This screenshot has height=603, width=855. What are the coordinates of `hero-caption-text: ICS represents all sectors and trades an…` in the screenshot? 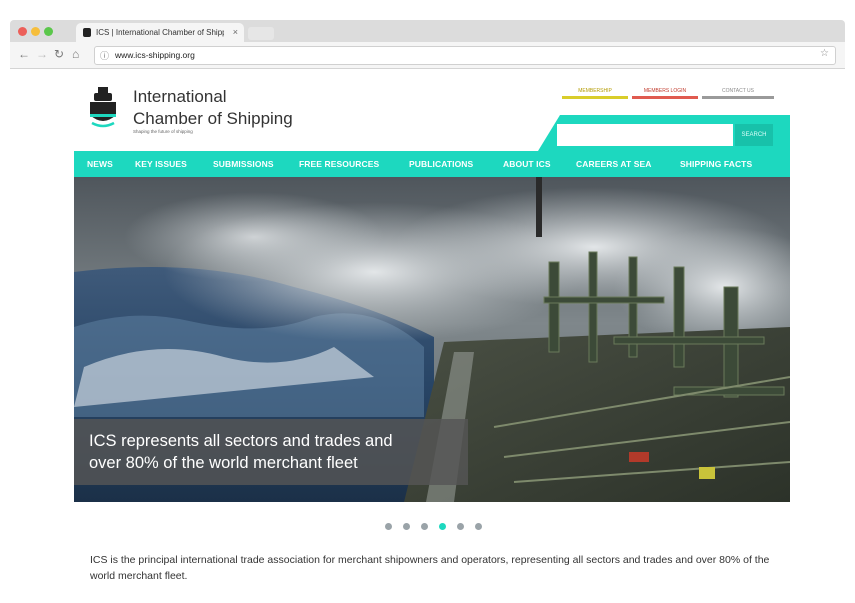 It's located at (279, 452).